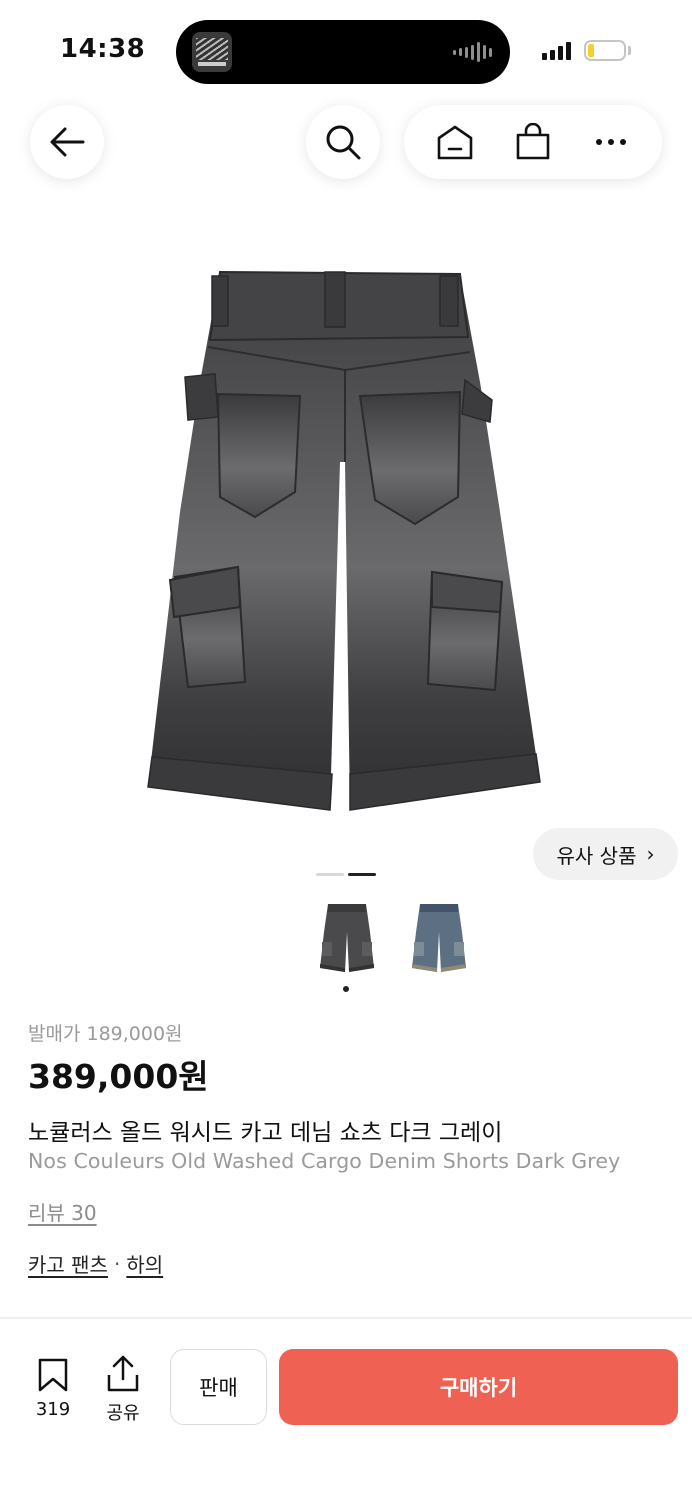 The height and width of the screenshot is (1500, 692). I want to click on thumbnail-light-blue, so click(439, 938).